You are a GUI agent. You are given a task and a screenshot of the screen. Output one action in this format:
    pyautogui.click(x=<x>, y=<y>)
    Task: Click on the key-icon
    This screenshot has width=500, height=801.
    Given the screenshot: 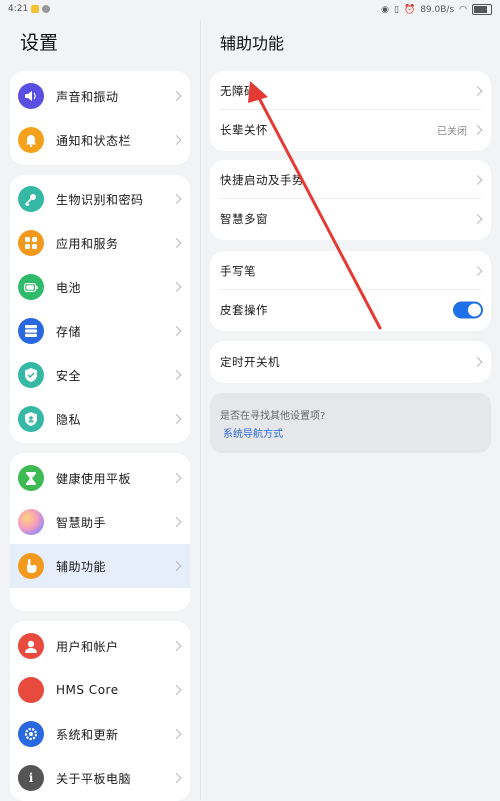 What is the action you would take?
    pyautogui.click(x=31, y=199)
    